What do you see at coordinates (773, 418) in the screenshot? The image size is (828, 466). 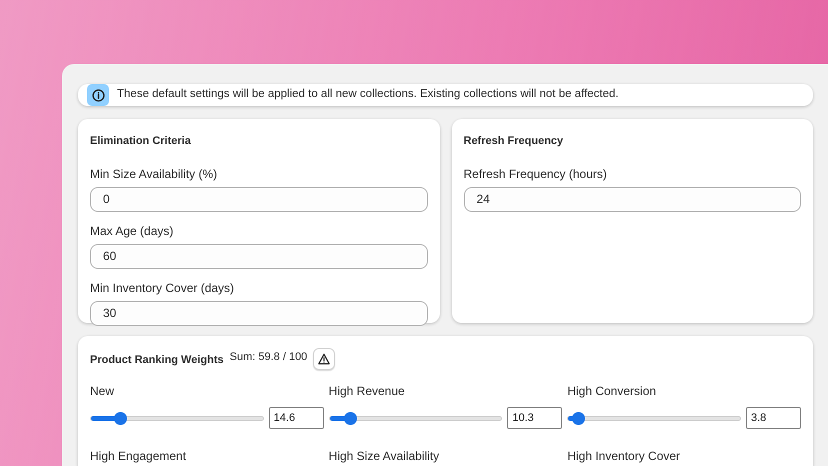 I see `number-input: 3.8` at bounding box center [773, 418].